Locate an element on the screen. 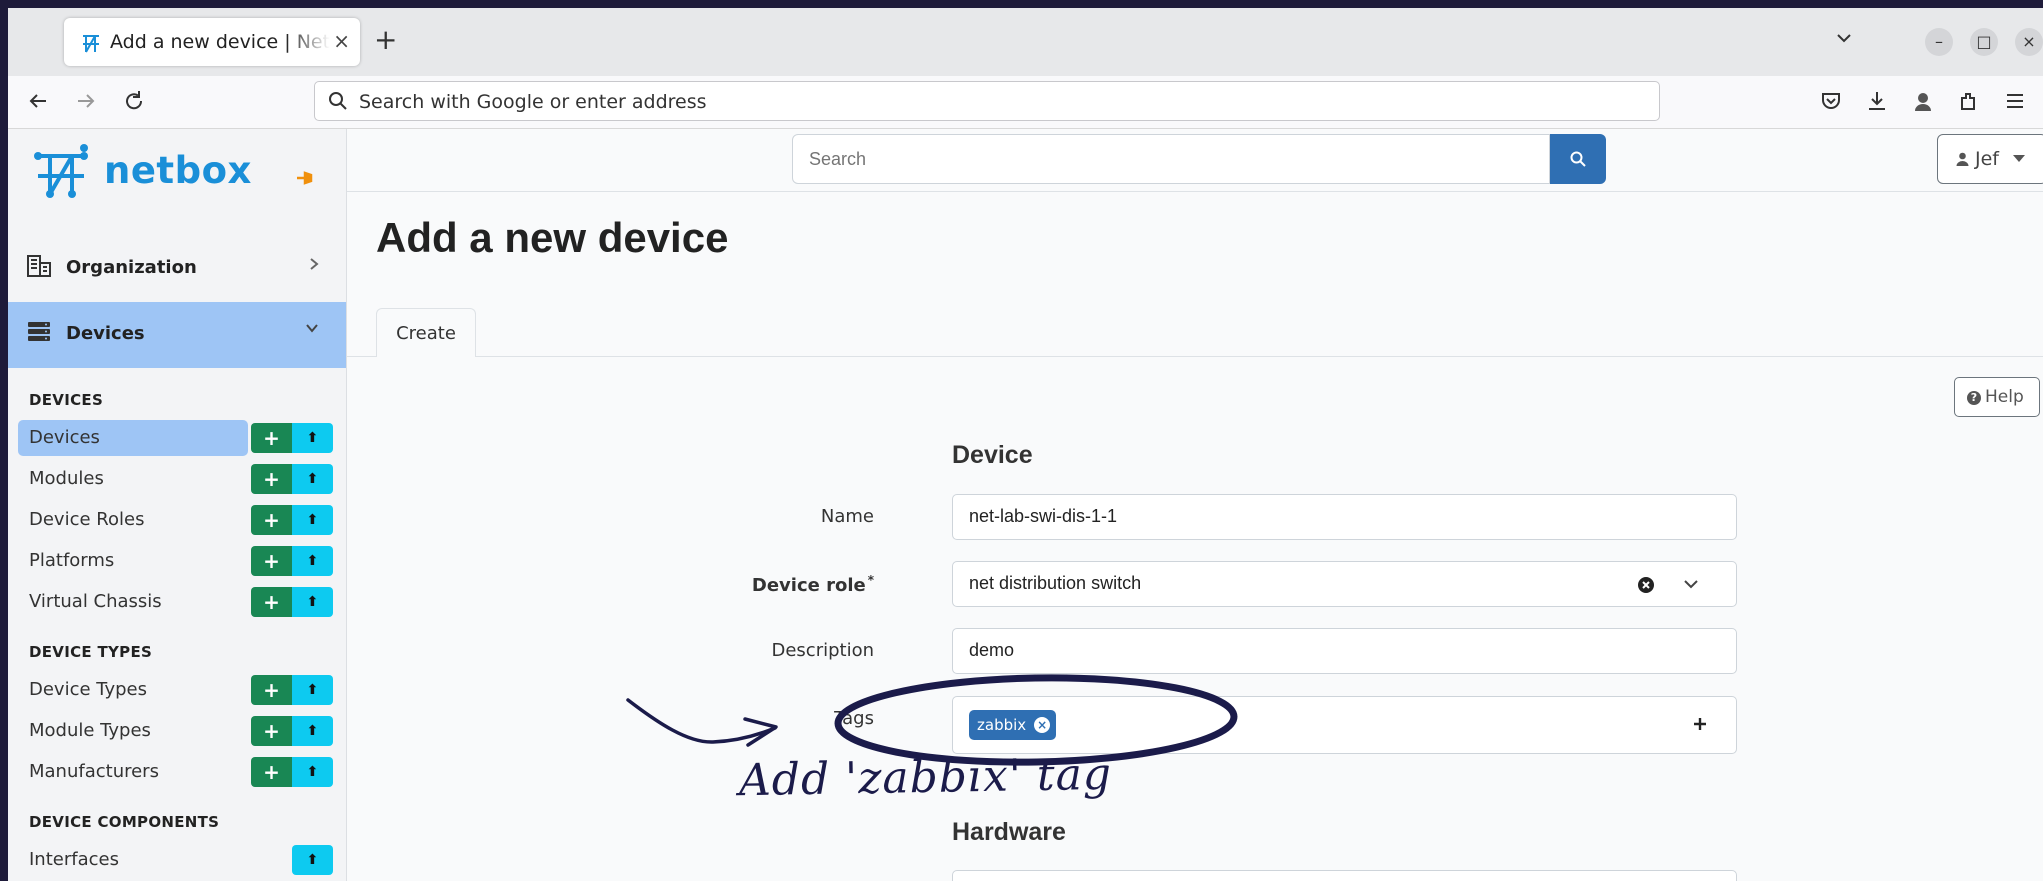 The width and height of the screenshot is (2043, 881). add-module-type-button: + is located at coordinates (271, 731).